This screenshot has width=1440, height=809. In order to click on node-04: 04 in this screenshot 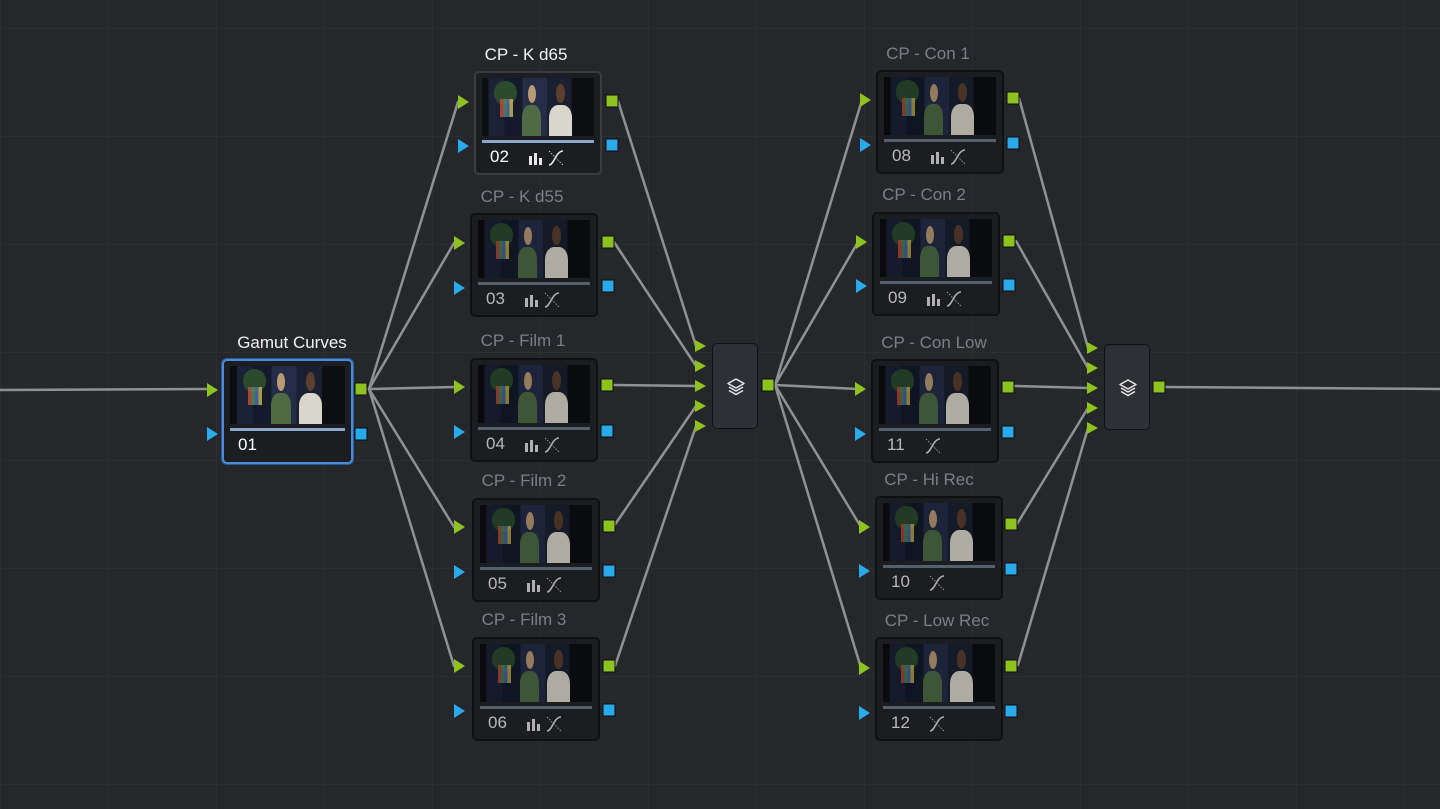, I will do `click(534, 410)`.